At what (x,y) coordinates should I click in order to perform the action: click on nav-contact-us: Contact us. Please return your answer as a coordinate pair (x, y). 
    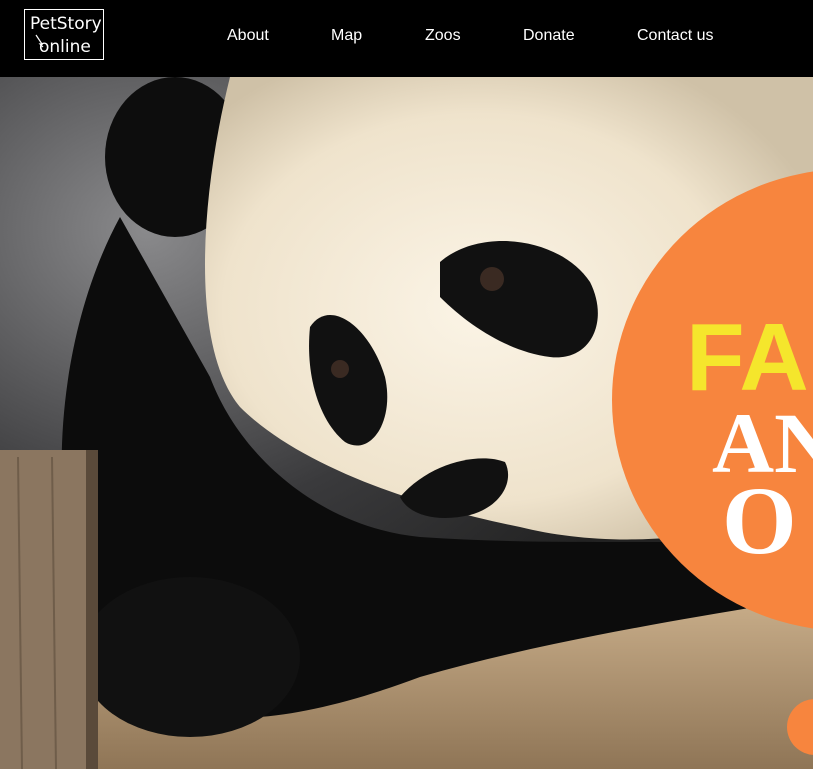
    Looking at the image, I should click on (675, 36).